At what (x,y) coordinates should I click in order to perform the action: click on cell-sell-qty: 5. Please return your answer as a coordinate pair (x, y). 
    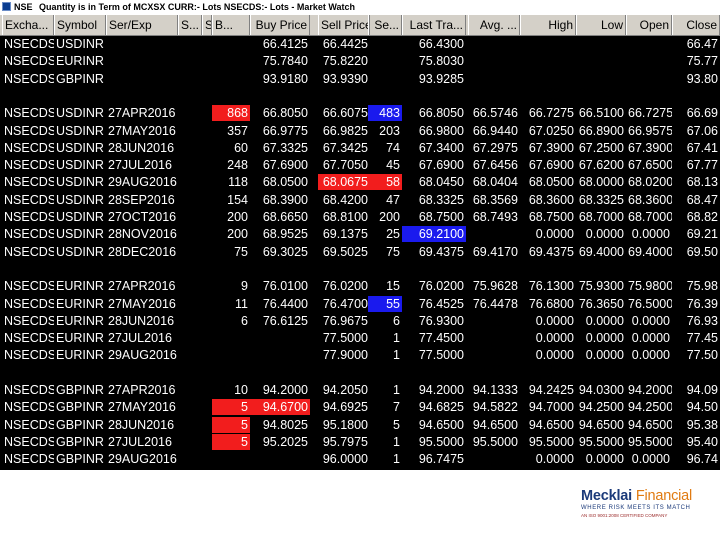
    Looking at the image, I should click on (396, 424).